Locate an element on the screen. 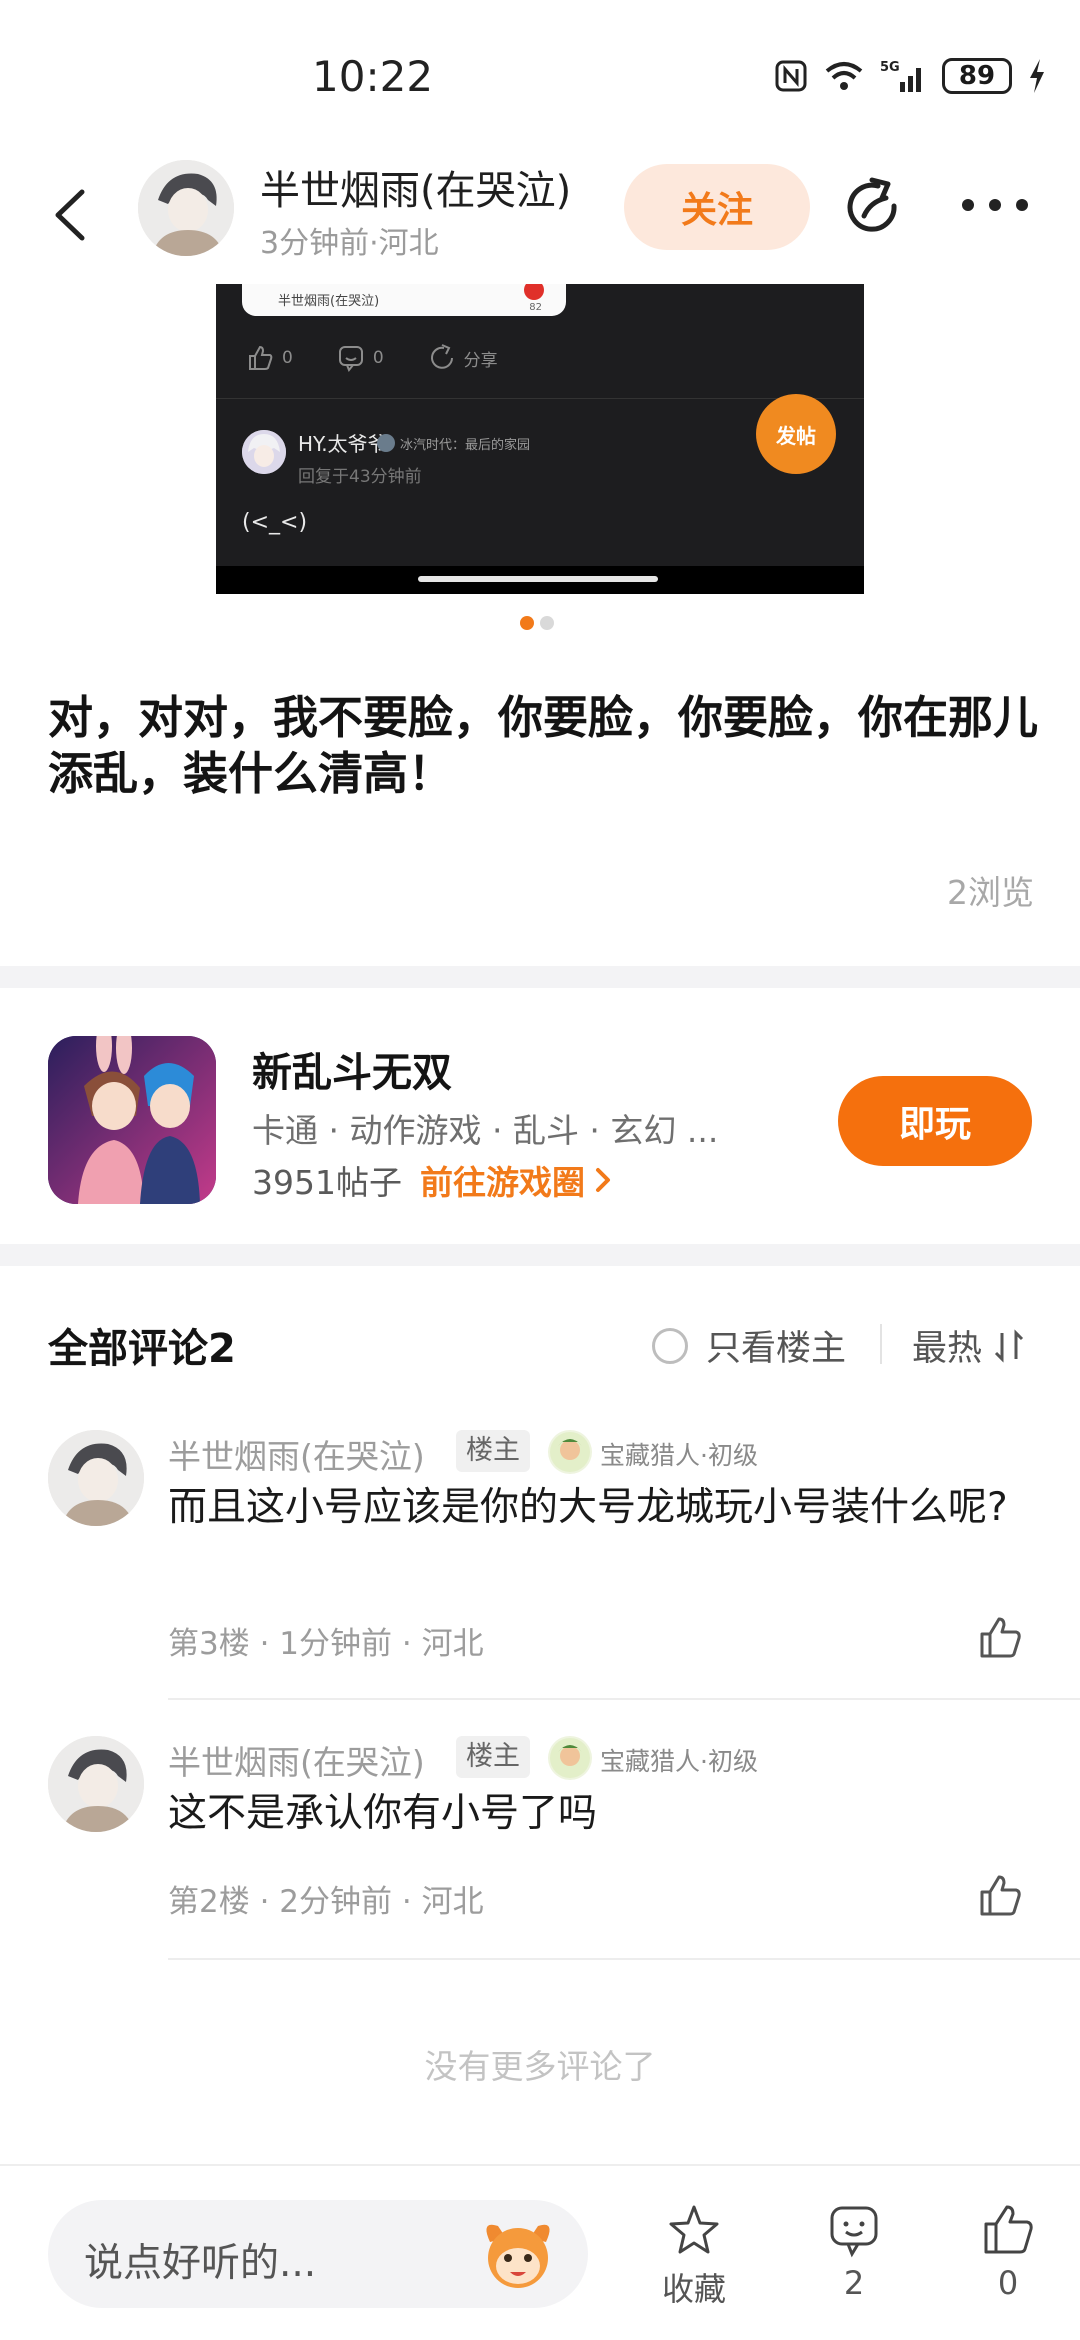 This screenshot has height=2340, width=1080. sort-label: 最热 is located at coordinates (947, 1349).